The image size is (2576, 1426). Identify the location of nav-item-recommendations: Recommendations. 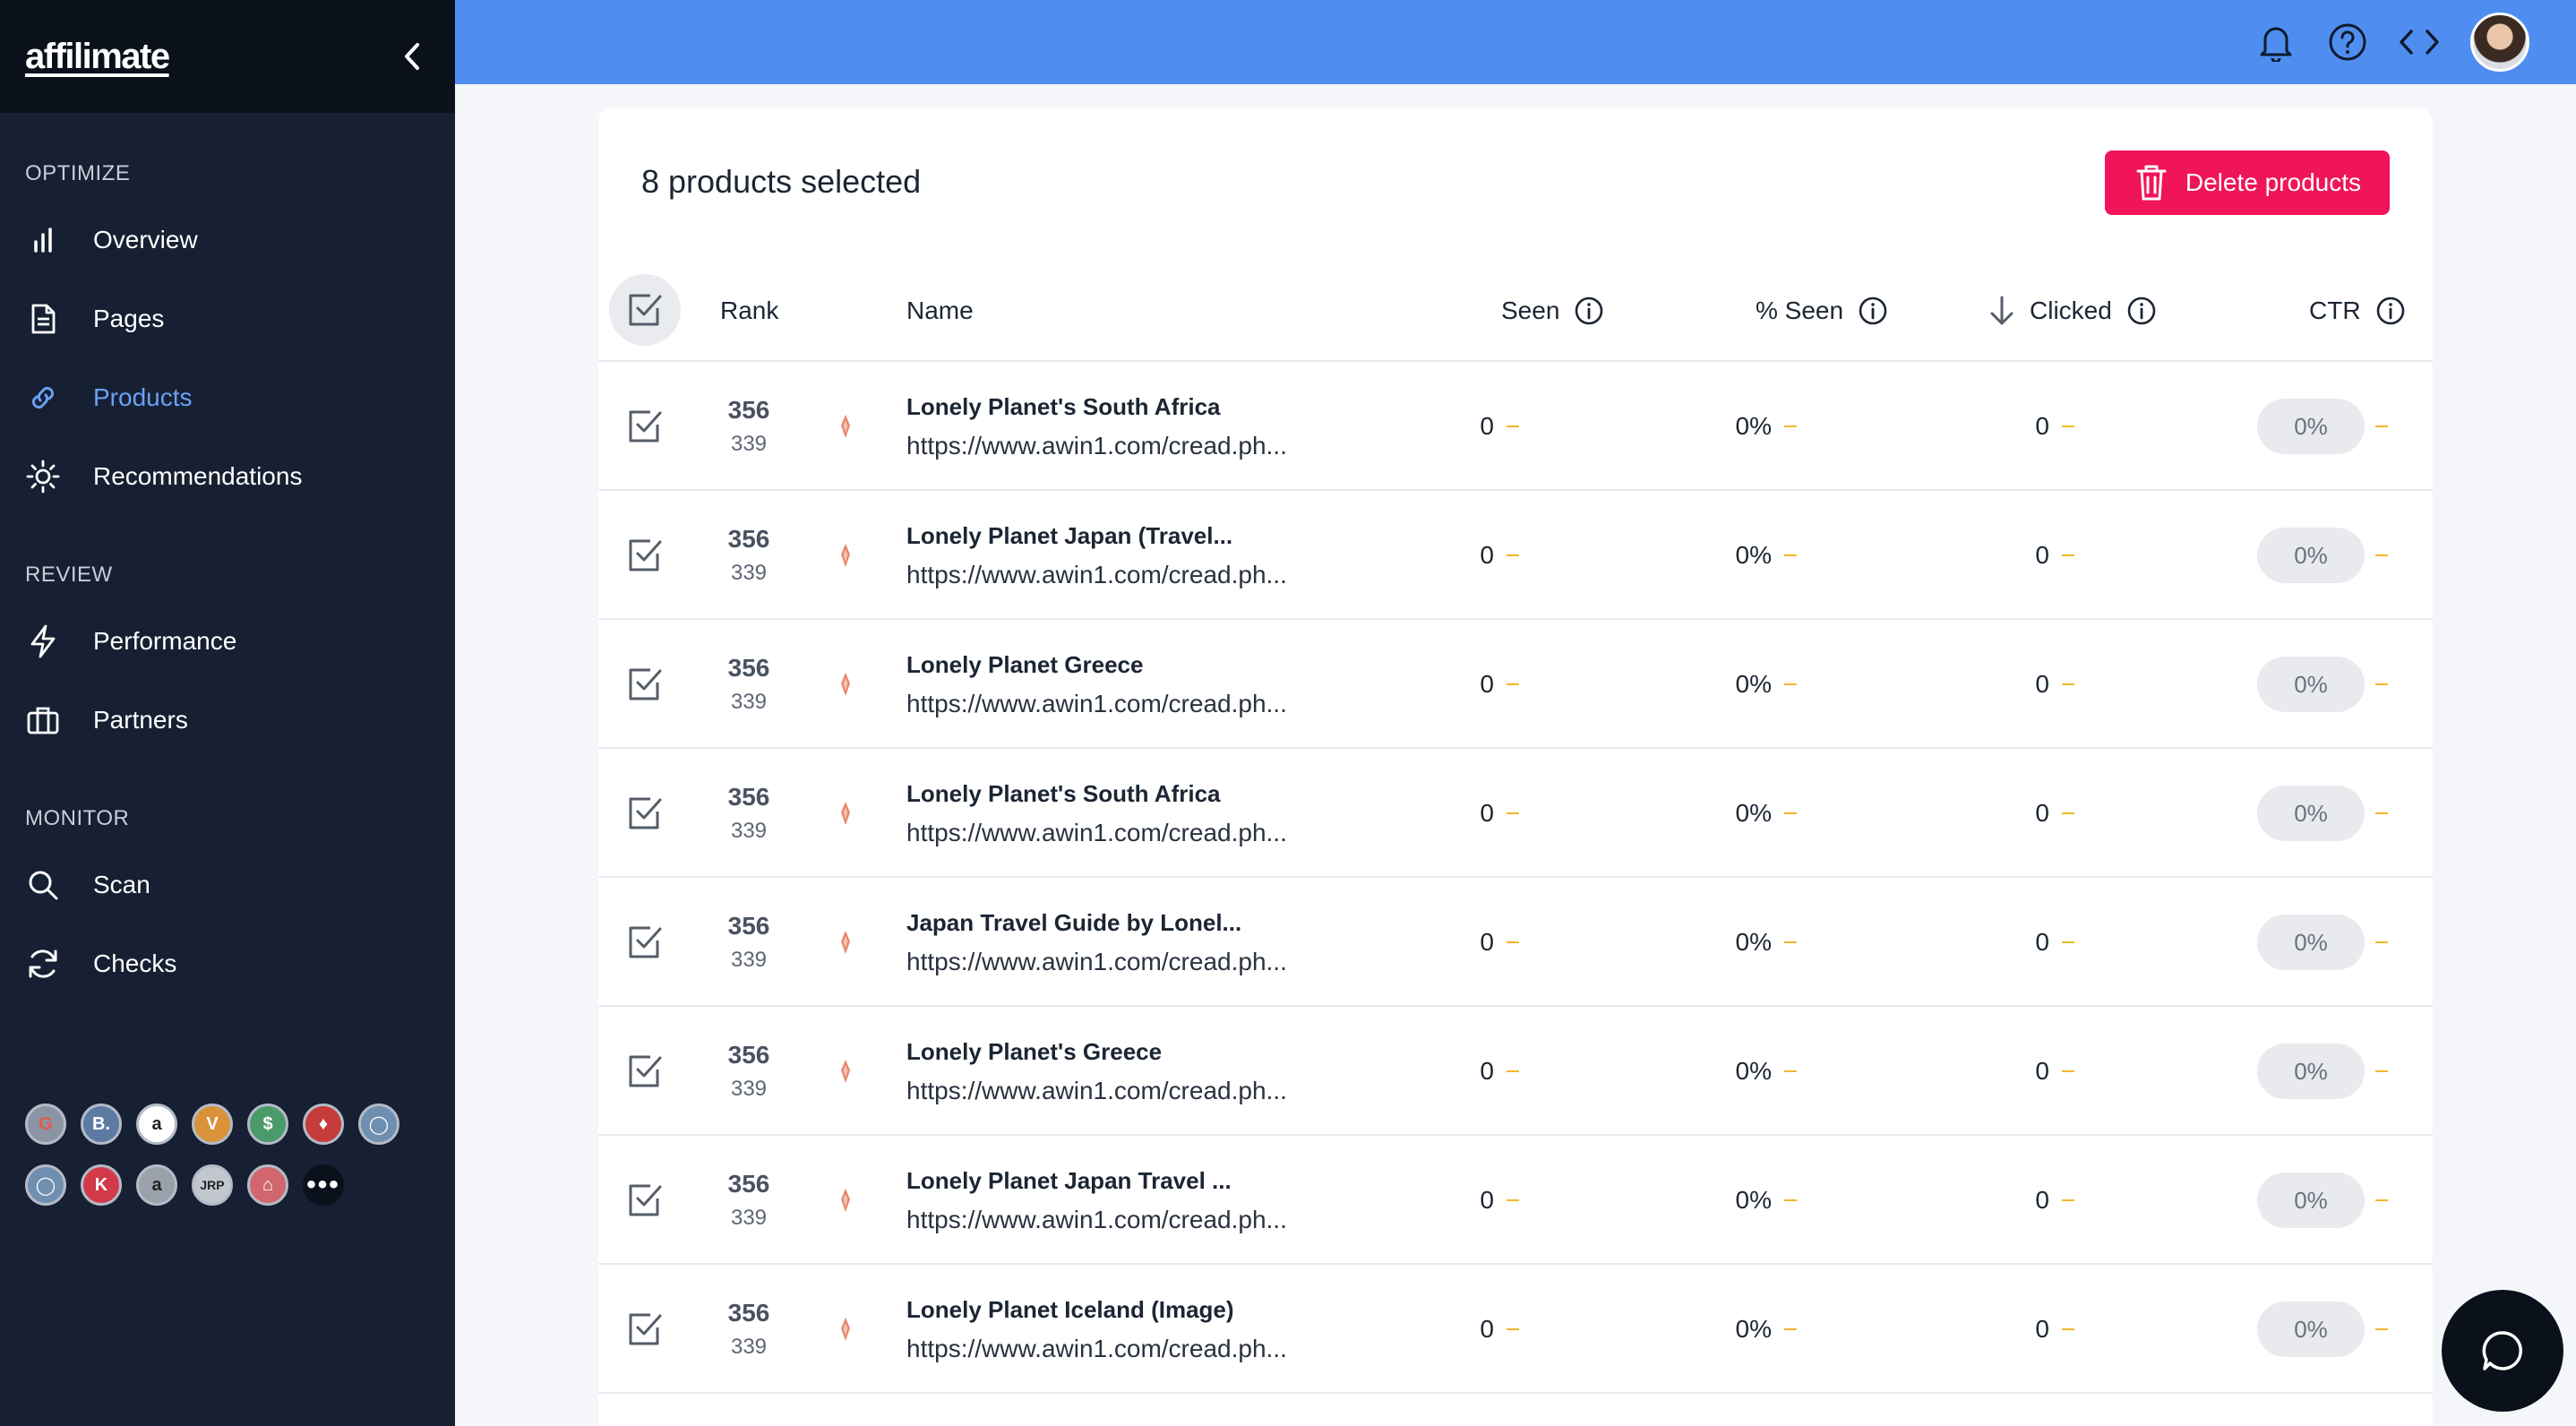
(227, 477).